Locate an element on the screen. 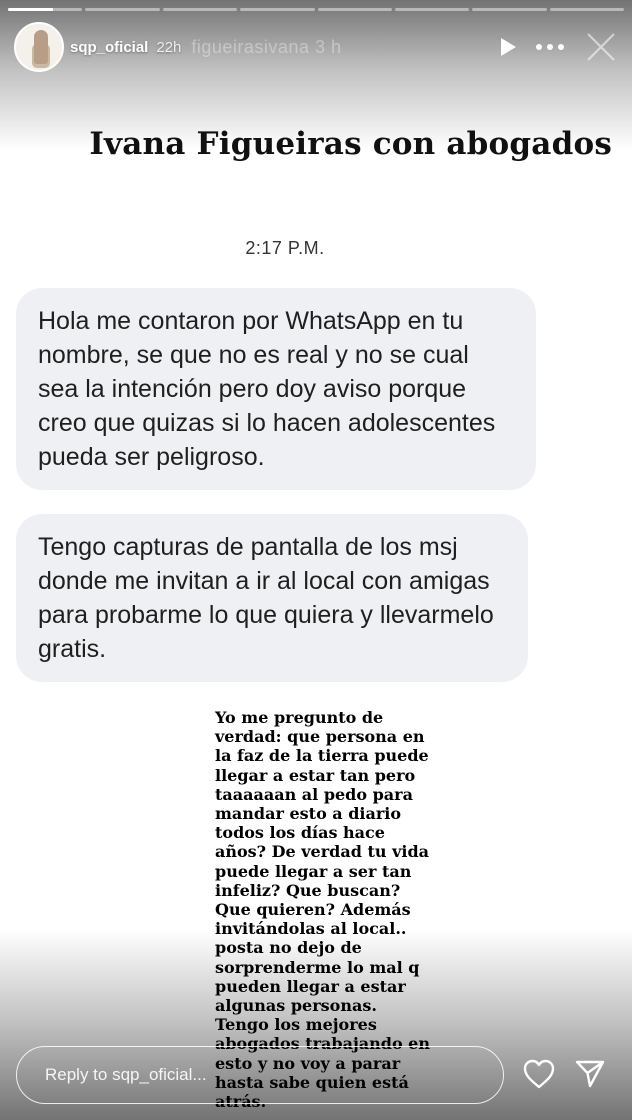 The height and width of the screenshot is (1120, 632). ghost-header-text: figueirasivana 3 h is located at coordinates (266, 46).